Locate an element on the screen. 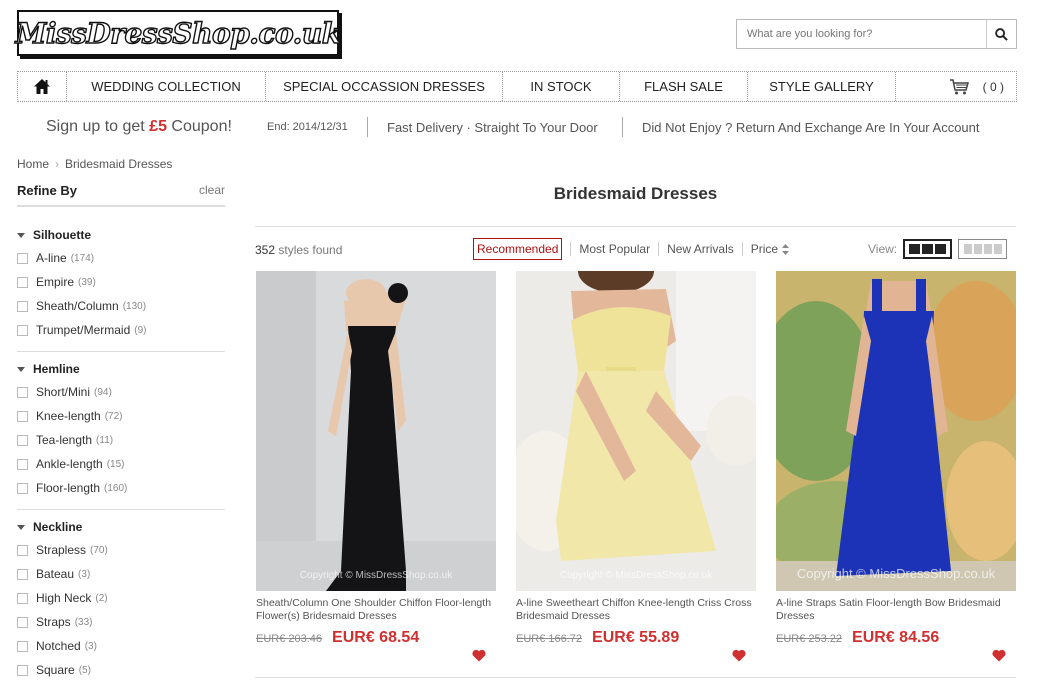 The image size is (1053, 681). filter-option-a-line: A-line (174) is located at coordinates (55, 258).